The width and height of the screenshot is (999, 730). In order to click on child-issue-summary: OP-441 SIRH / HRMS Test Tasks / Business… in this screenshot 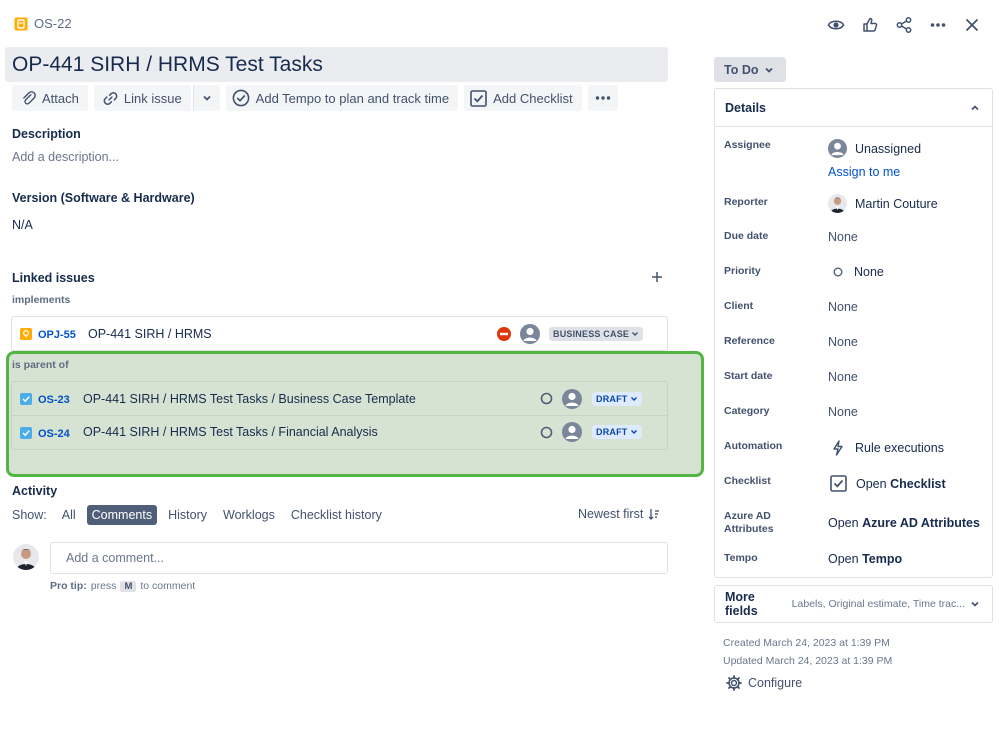, I will do `click(249, 399)`.